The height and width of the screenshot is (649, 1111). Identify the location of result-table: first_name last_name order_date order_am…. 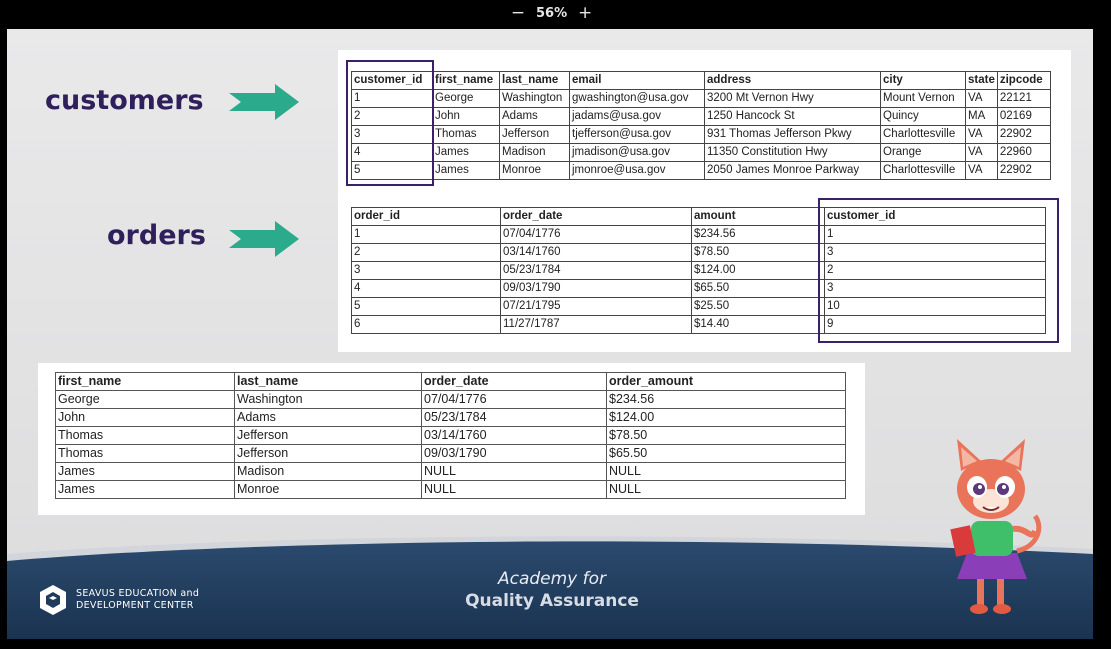
(450, 435).